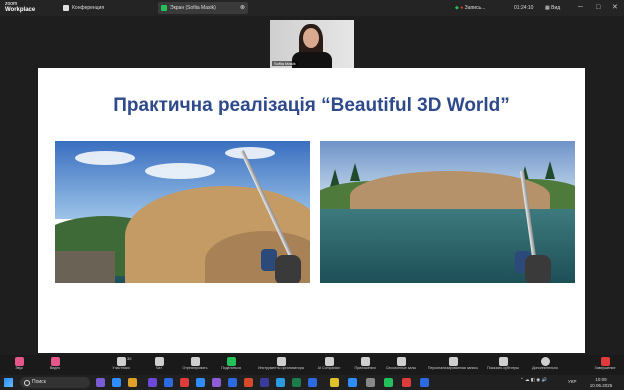 Image resolution: width=624 pixels, height=390 pixels. I want to click on search-icon, so click(27, 383).